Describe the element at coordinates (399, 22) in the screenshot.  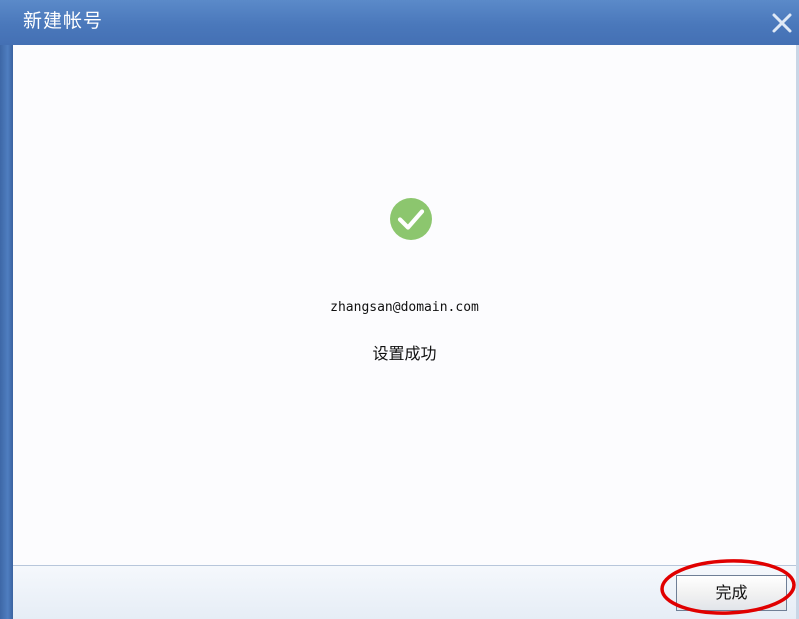
I see `dialog-titlebar: 新建帐号` at that location.